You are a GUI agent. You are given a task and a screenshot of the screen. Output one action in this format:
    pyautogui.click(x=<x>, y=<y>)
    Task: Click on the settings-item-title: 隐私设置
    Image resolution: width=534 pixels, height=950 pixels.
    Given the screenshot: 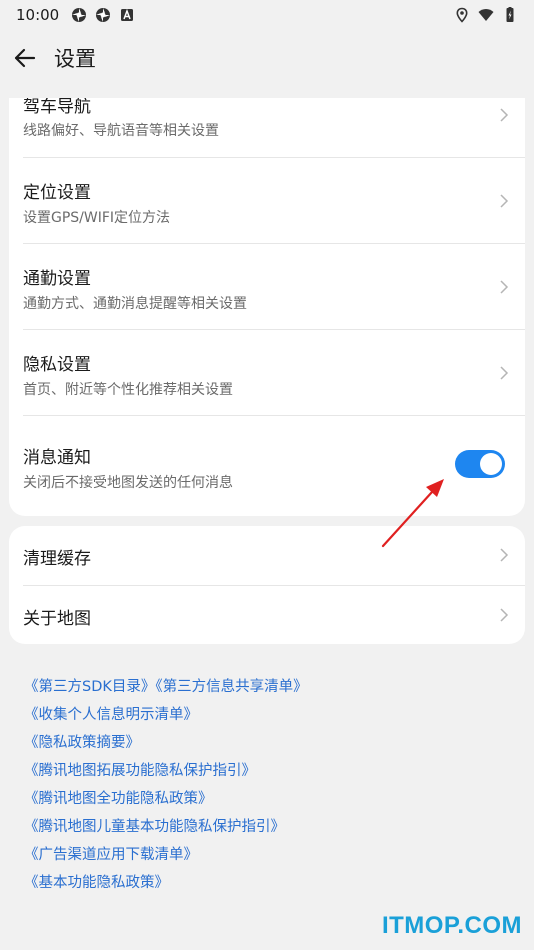 What is the action you would take?
    pyautogui.click(x=57, y=365)
    